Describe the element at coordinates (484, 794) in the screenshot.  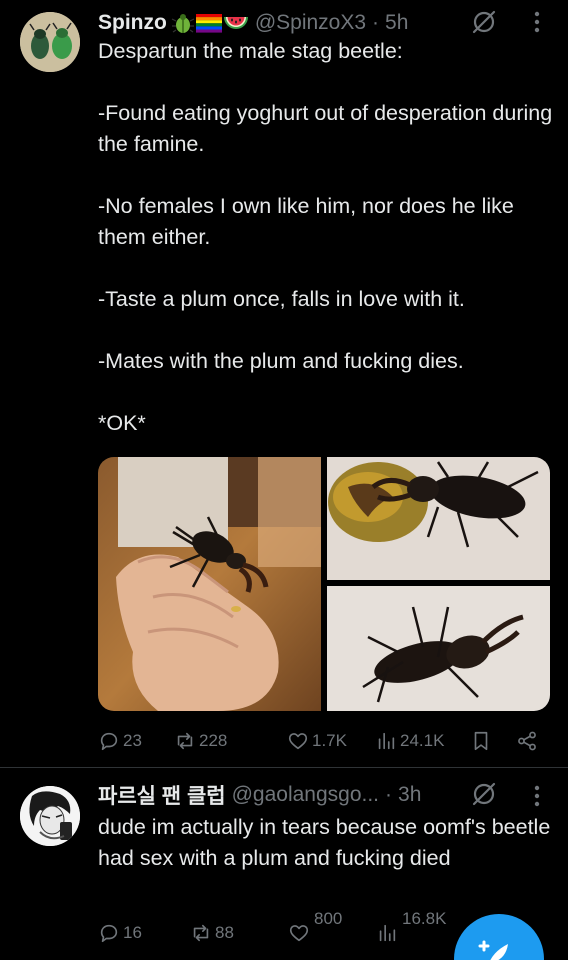
I see `reply-grok-icon` at that location.